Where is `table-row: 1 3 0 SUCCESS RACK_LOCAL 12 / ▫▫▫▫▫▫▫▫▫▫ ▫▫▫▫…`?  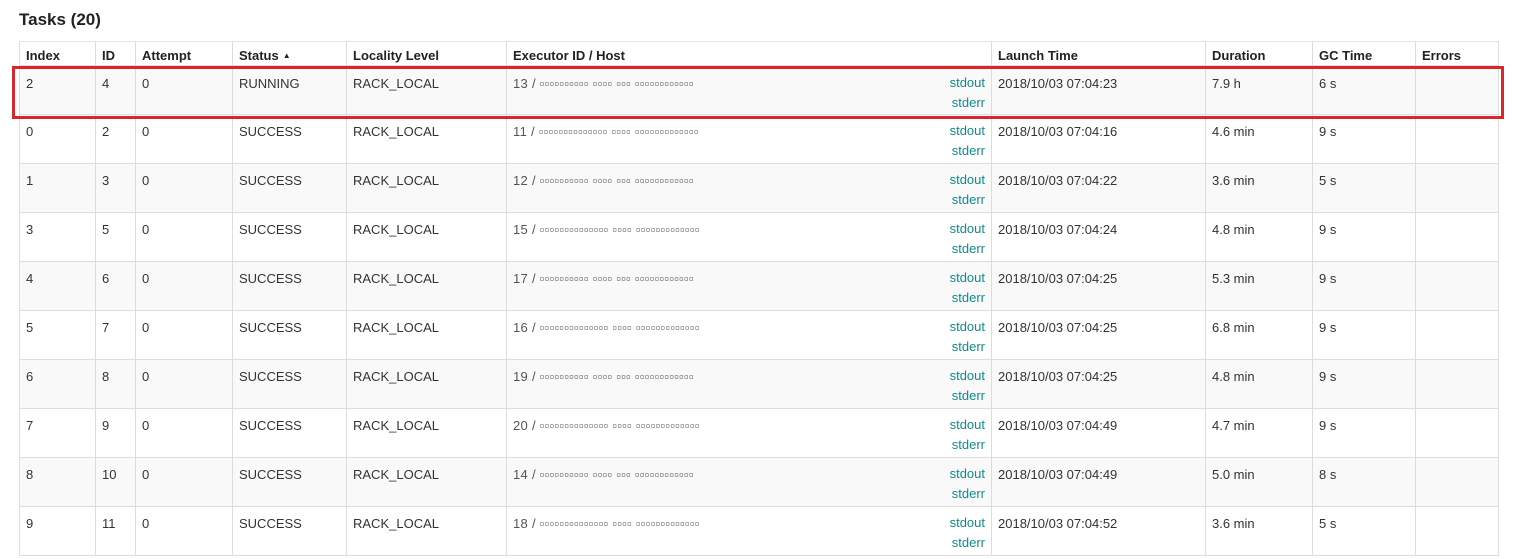 table-row: 1 3 0 SUCCESS RACK_LOCAL 12 / ▫▫▫▫▫▫▫▫▫▫ ▫▫▫▫… is located at coordinates (759, 188).